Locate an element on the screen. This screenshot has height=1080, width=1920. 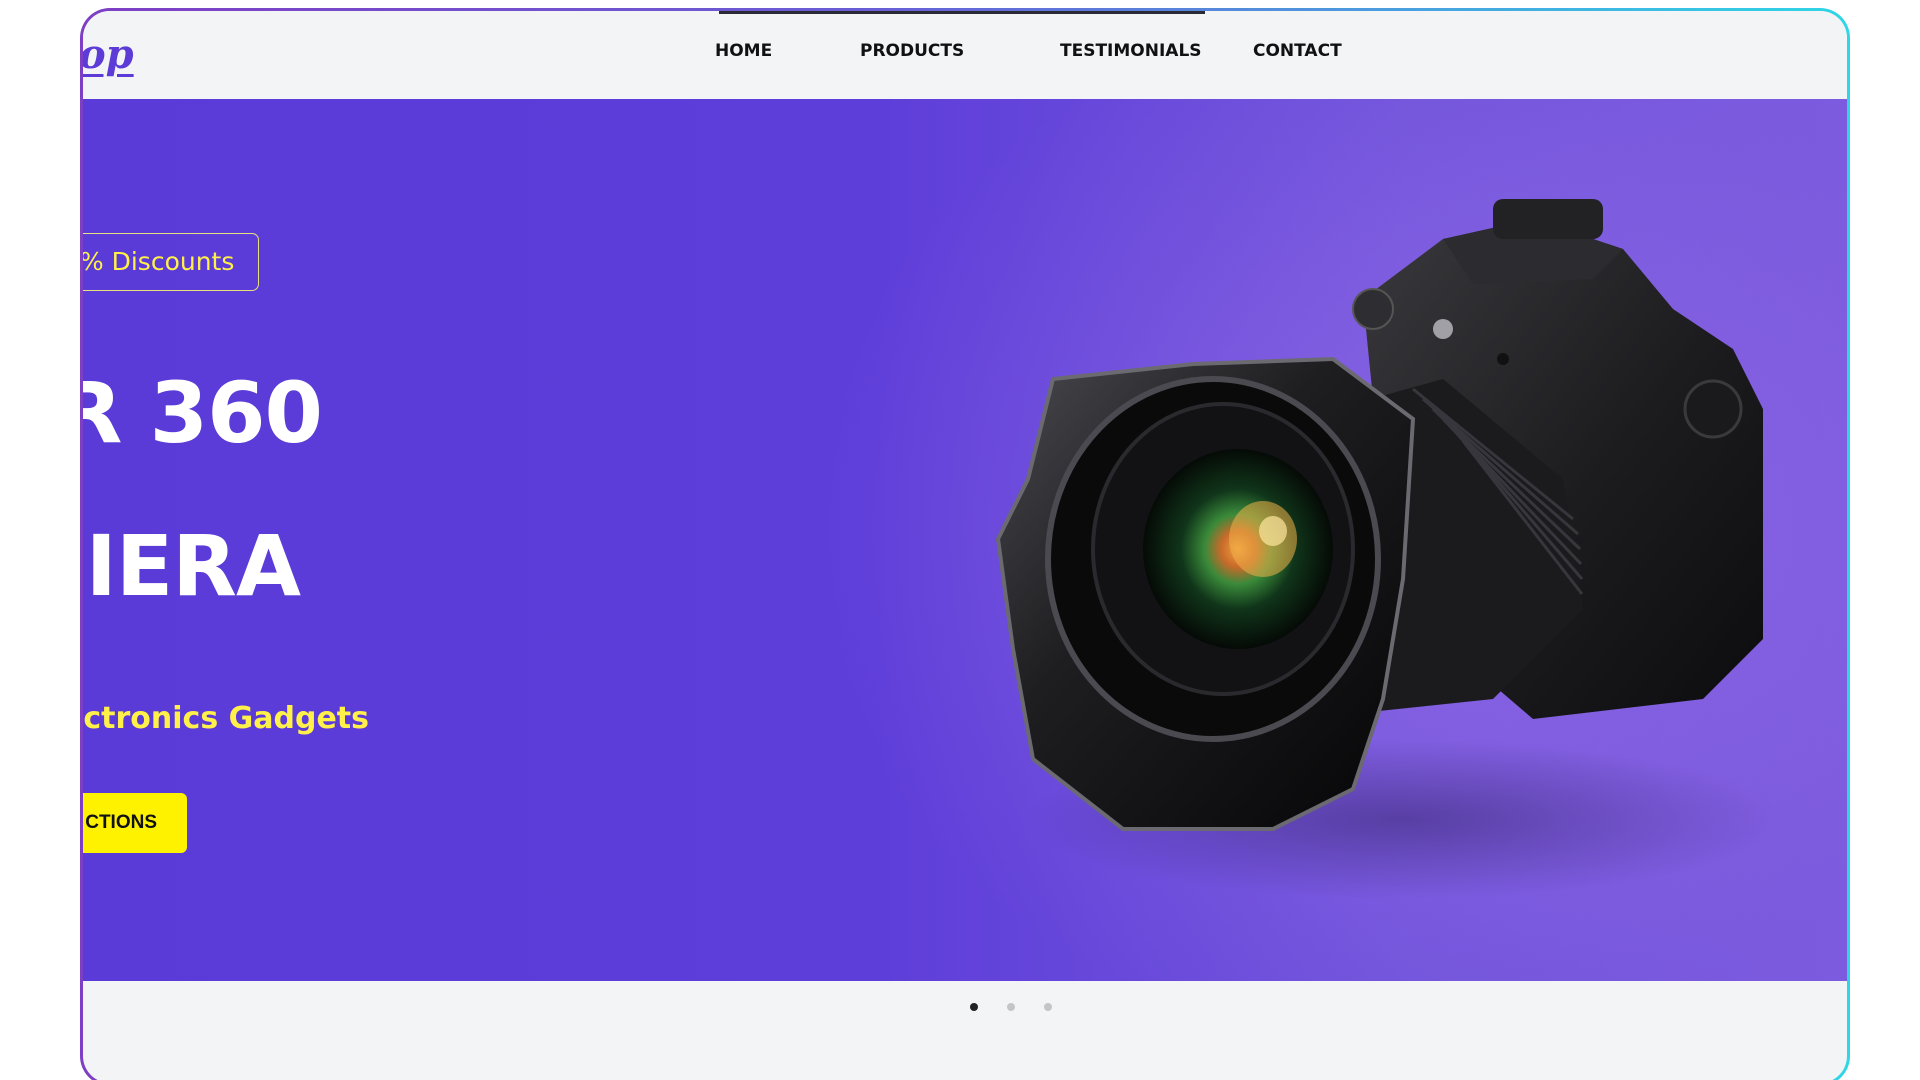
nav-active-indicator is located at coordinates (962, 12).